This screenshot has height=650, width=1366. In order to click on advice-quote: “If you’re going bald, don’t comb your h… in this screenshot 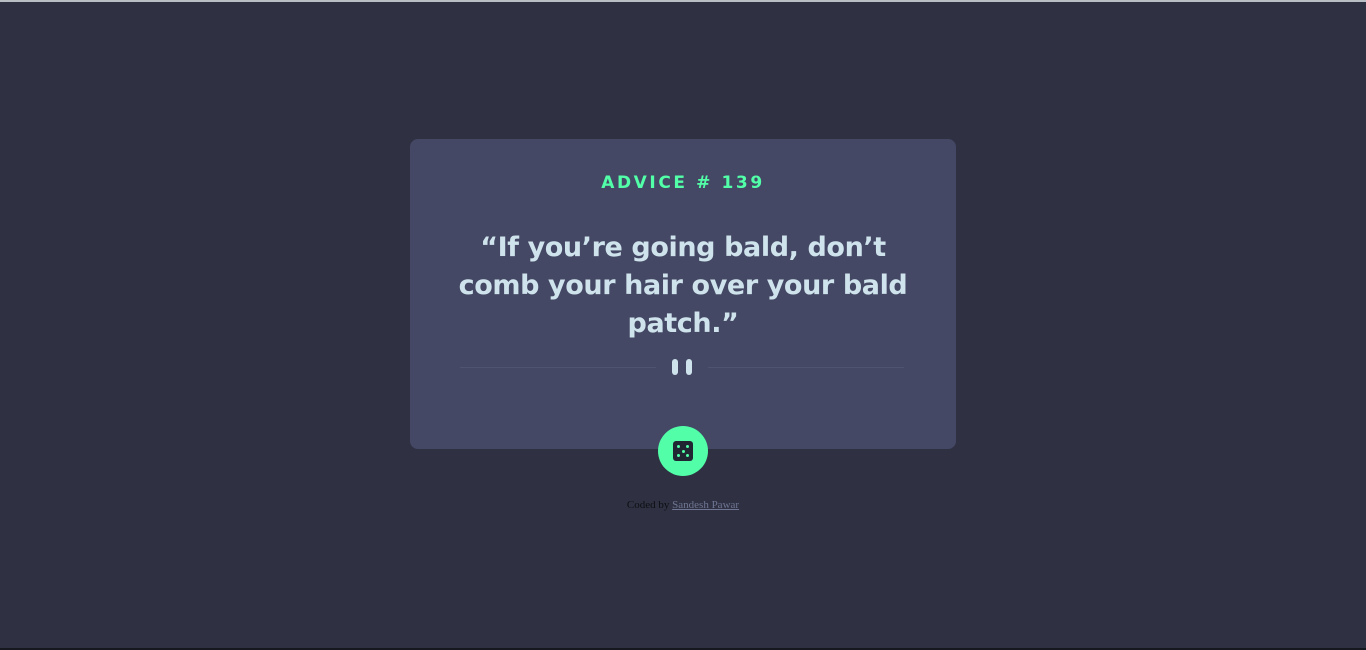, I will do `click(683, 285)`.